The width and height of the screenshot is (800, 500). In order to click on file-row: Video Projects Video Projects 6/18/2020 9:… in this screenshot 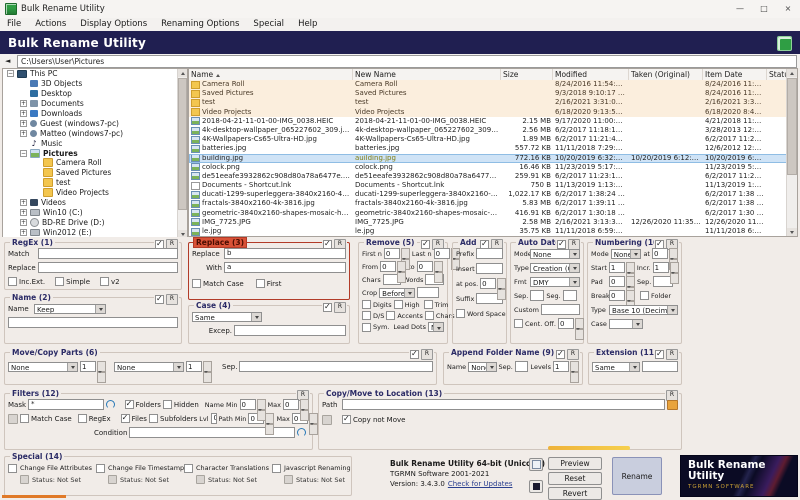, I will do `click(488, 112)`.